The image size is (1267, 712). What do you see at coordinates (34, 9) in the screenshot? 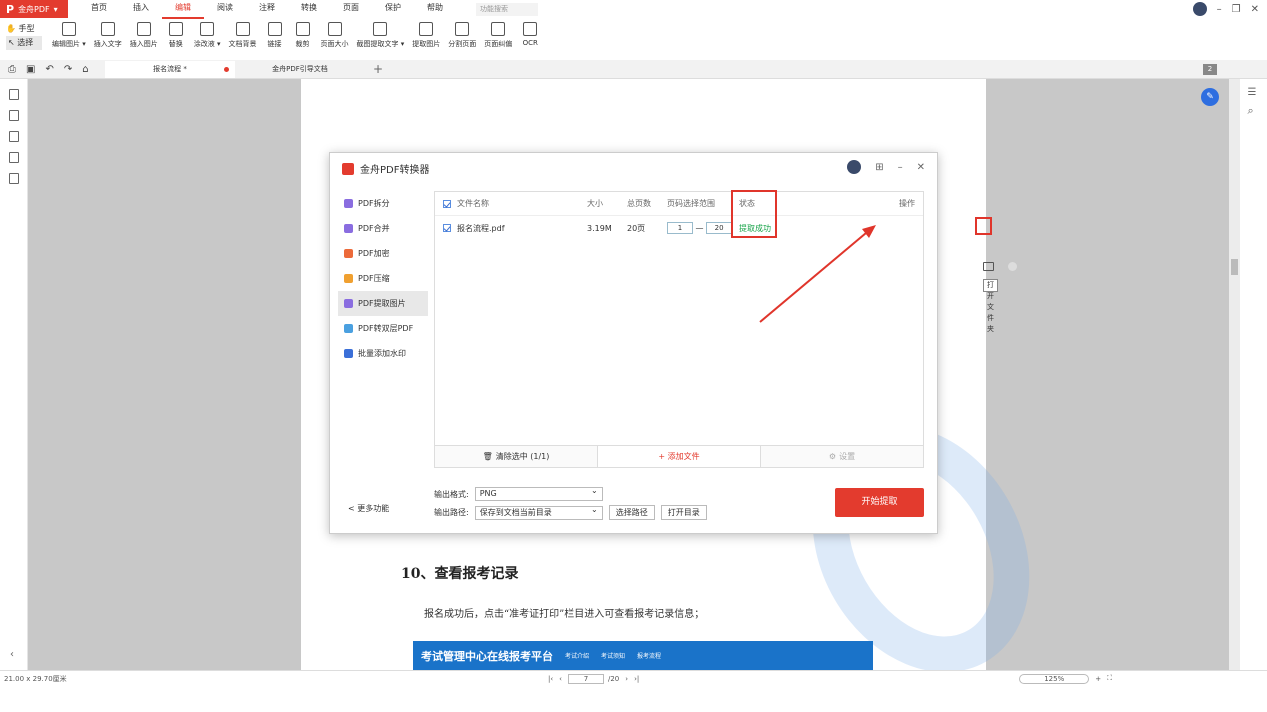
I see `app-menu-button: P 金舟PDF ▾` at bounding box center [34, 9].